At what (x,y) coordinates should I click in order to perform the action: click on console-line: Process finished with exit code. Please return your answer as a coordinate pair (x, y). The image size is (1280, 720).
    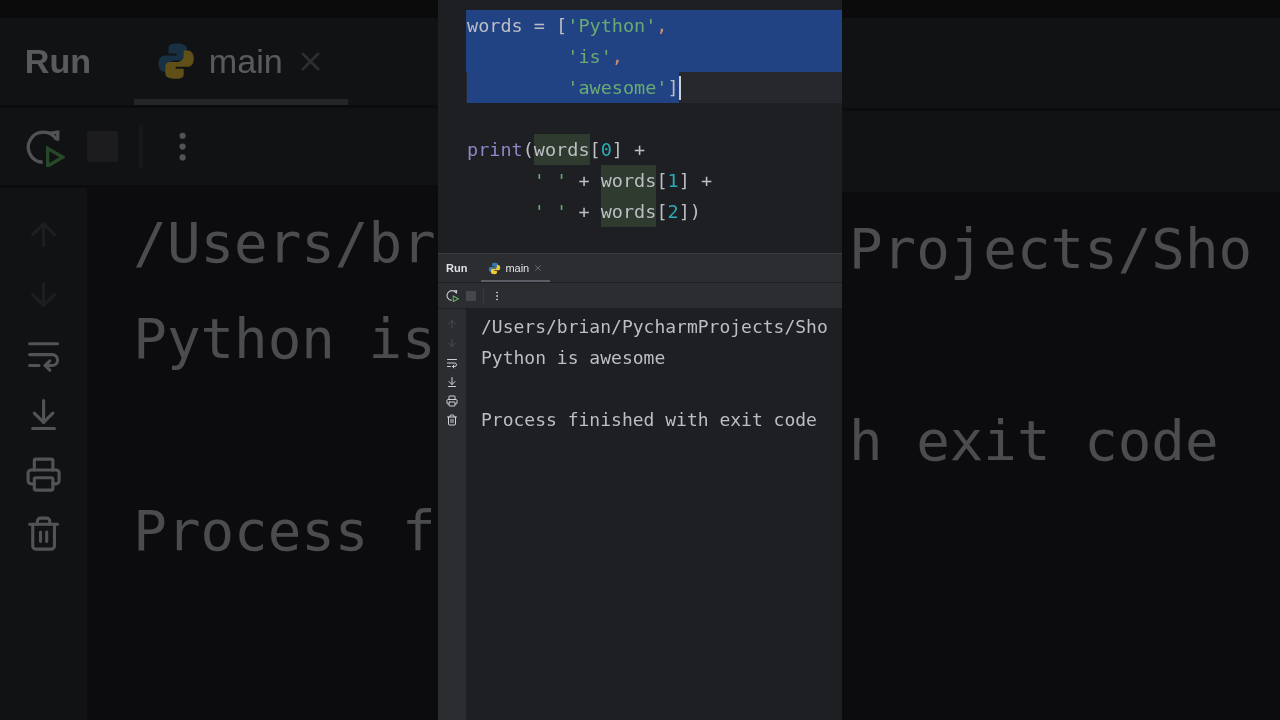
    Looking at the image, I should click on (649, 420).